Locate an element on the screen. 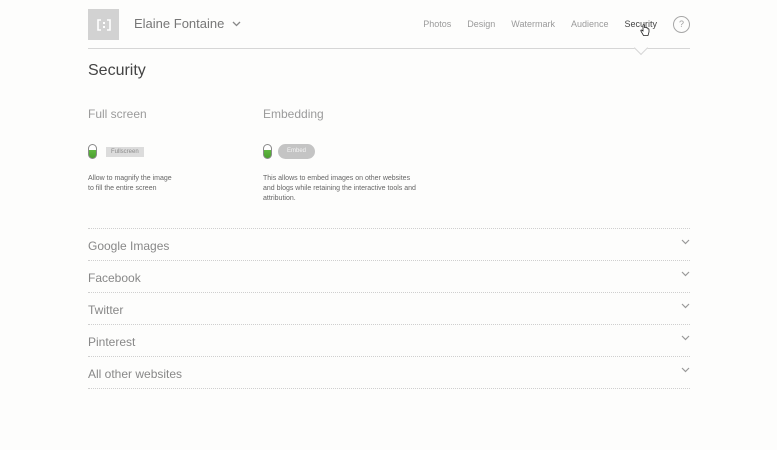 This screenshot has height=450, width=777. help-icon: ? is located at coordinates (681, 24).